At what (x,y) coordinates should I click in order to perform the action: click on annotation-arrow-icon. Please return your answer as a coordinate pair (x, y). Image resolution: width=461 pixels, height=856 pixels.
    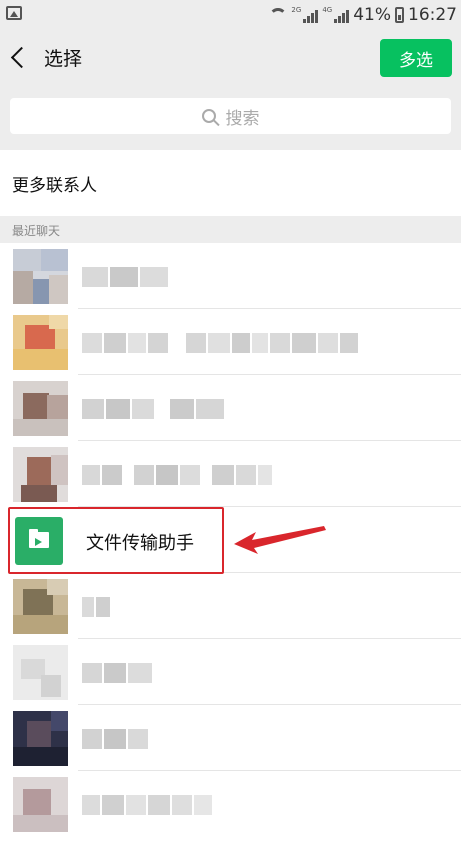
    Looking at the image, I should click on (280, 540).